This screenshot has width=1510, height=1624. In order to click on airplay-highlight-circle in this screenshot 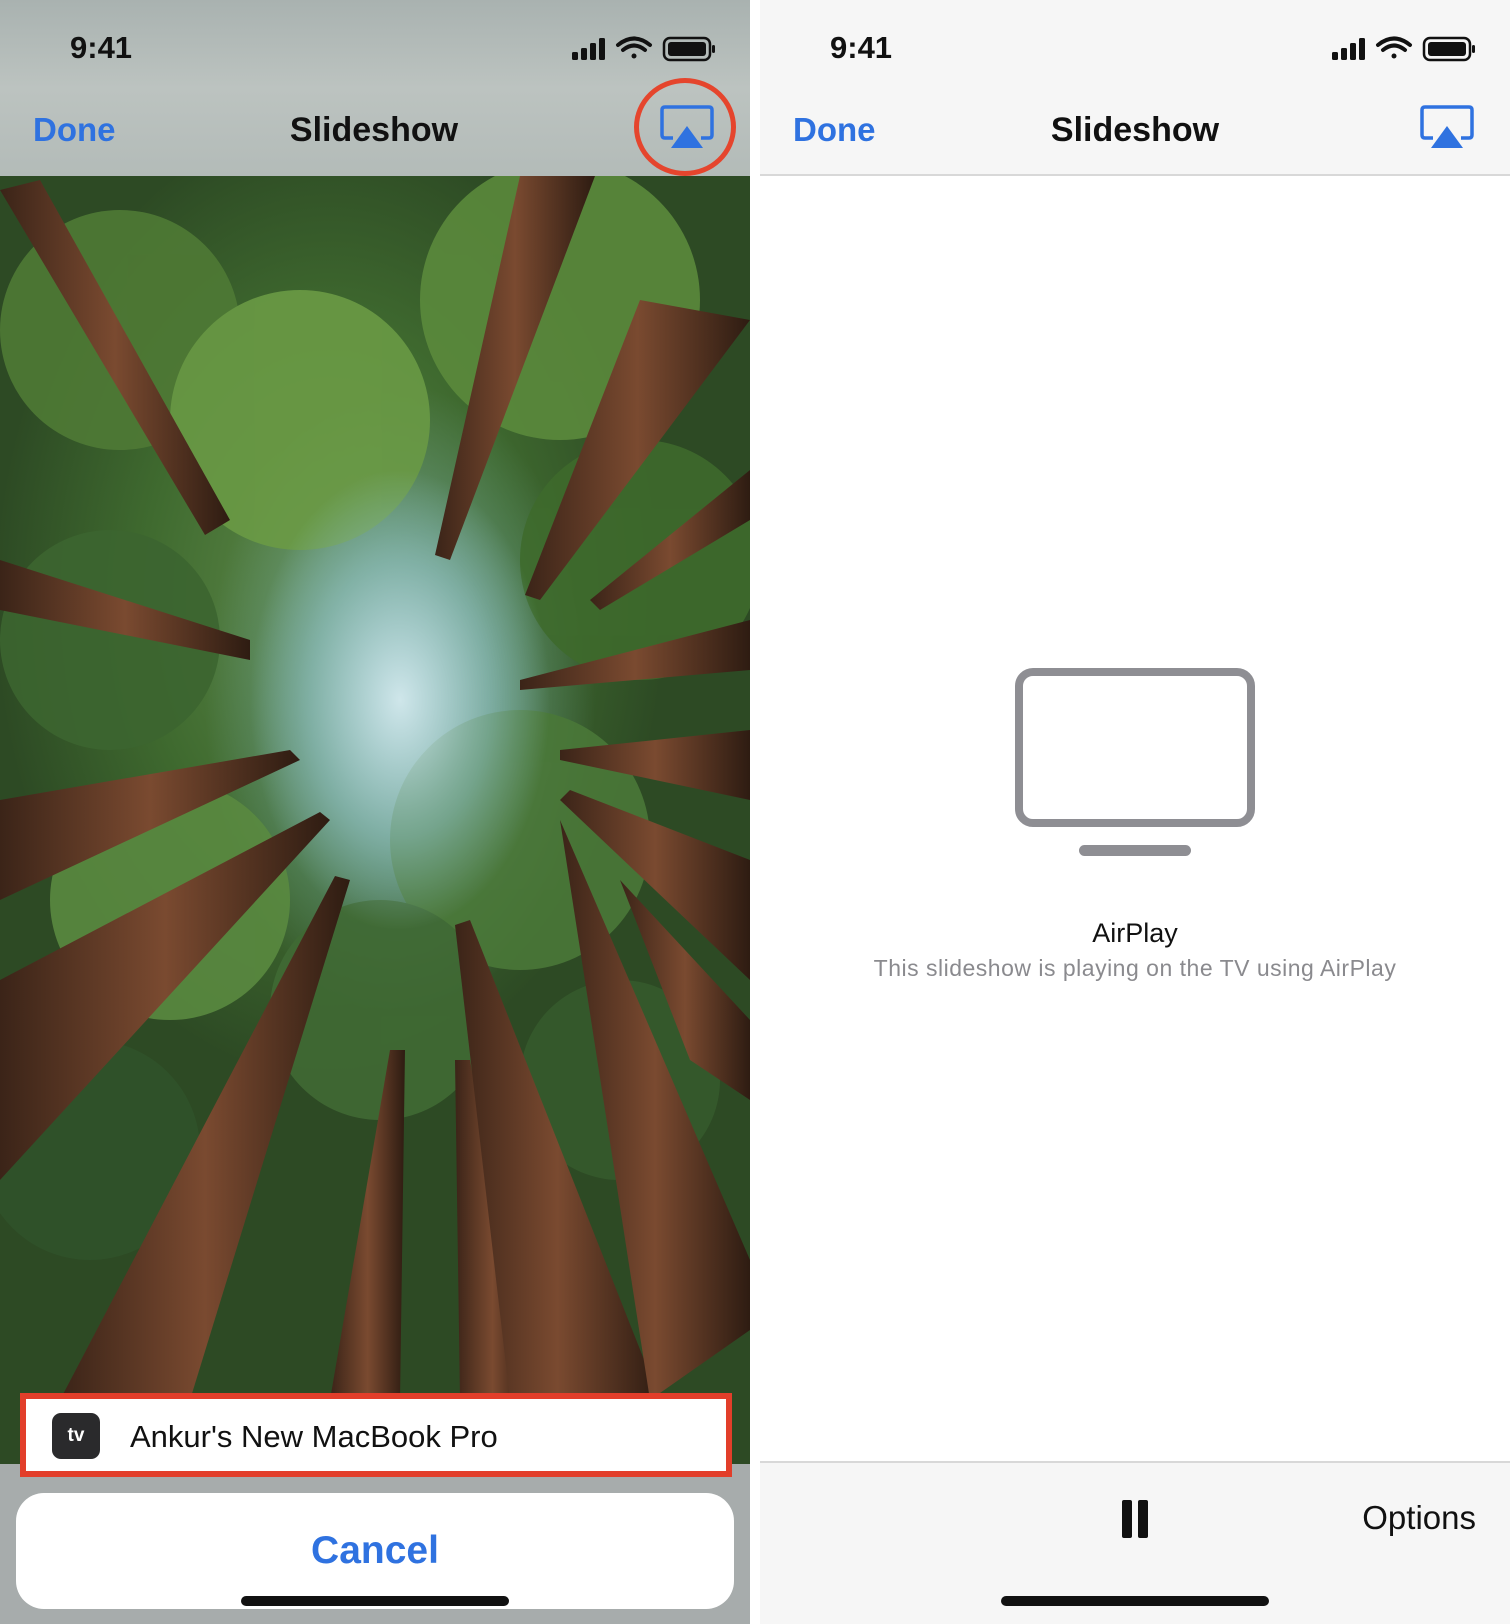, I will do `click(685, 127)`.